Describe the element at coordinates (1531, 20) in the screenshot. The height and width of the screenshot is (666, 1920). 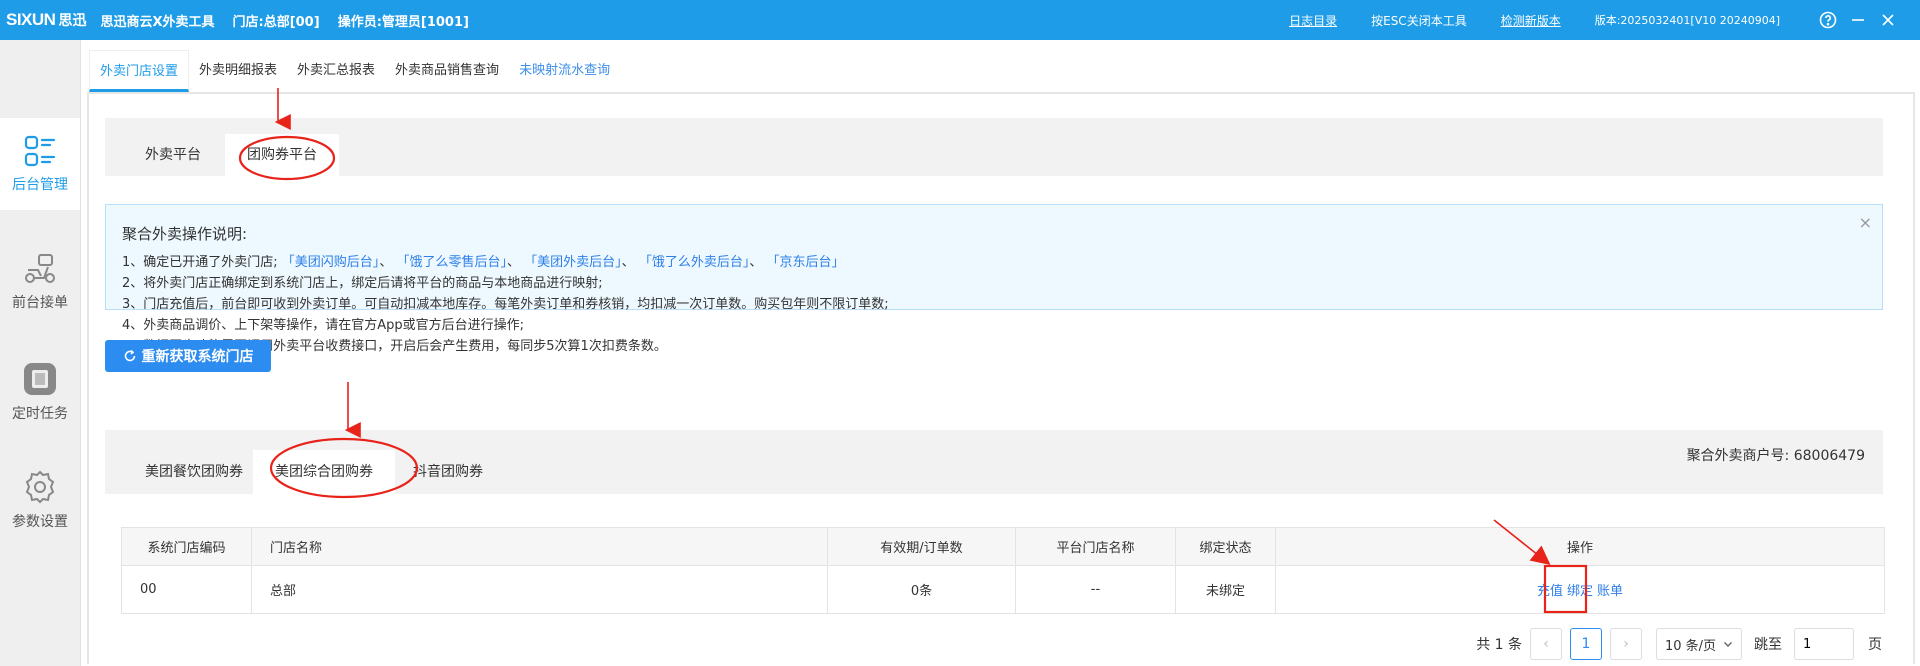
I see `check-update-link: 检测新版本` at that location.